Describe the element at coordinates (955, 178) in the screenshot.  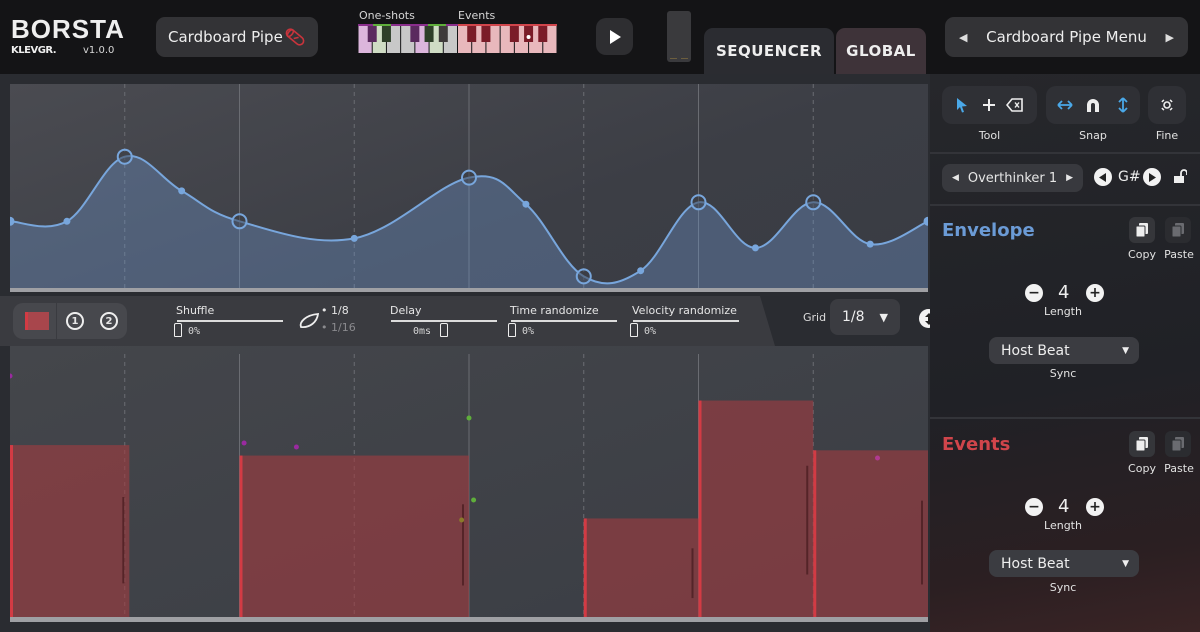
I see `pattern-prev-icon: ◀` at that location.